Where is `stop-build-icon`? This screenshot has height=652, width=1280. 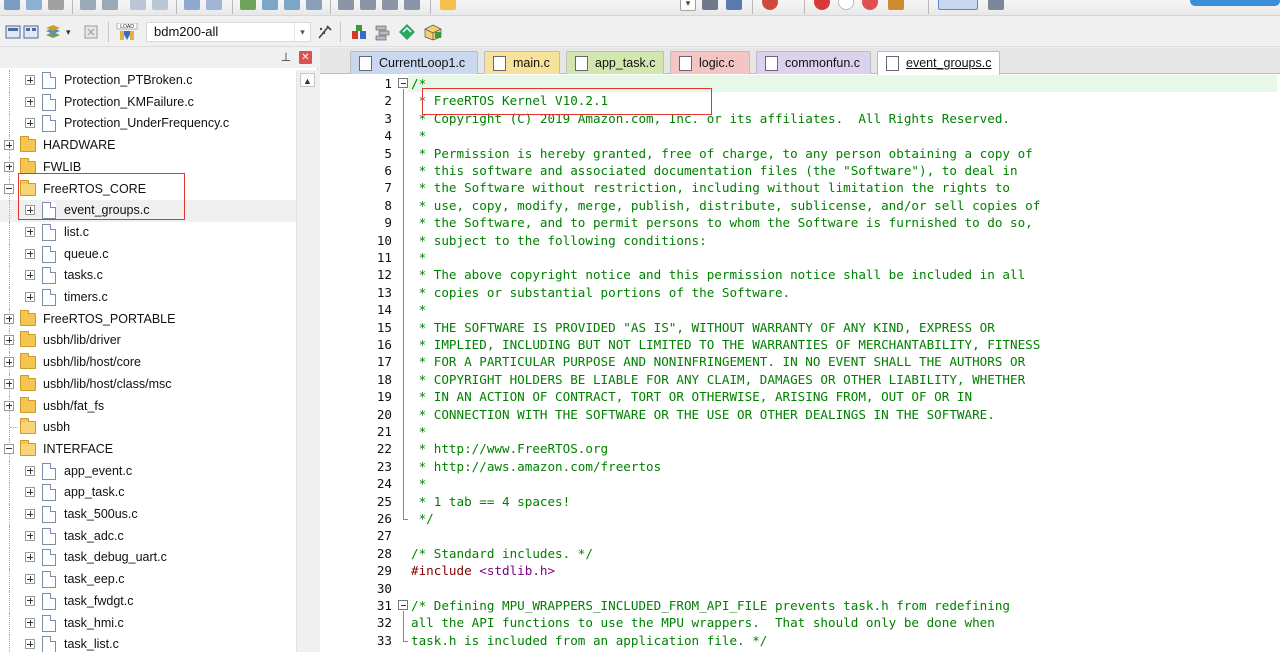
stop-build-icon is located at coordinates (91, 32).